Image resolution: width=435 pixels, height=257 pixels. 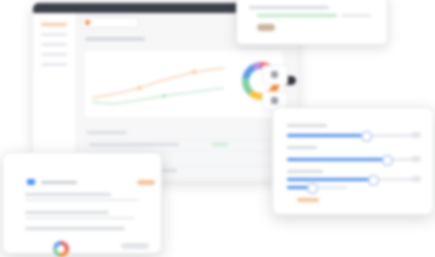 I want to click on notification-meta, so click(x=356, y=15).